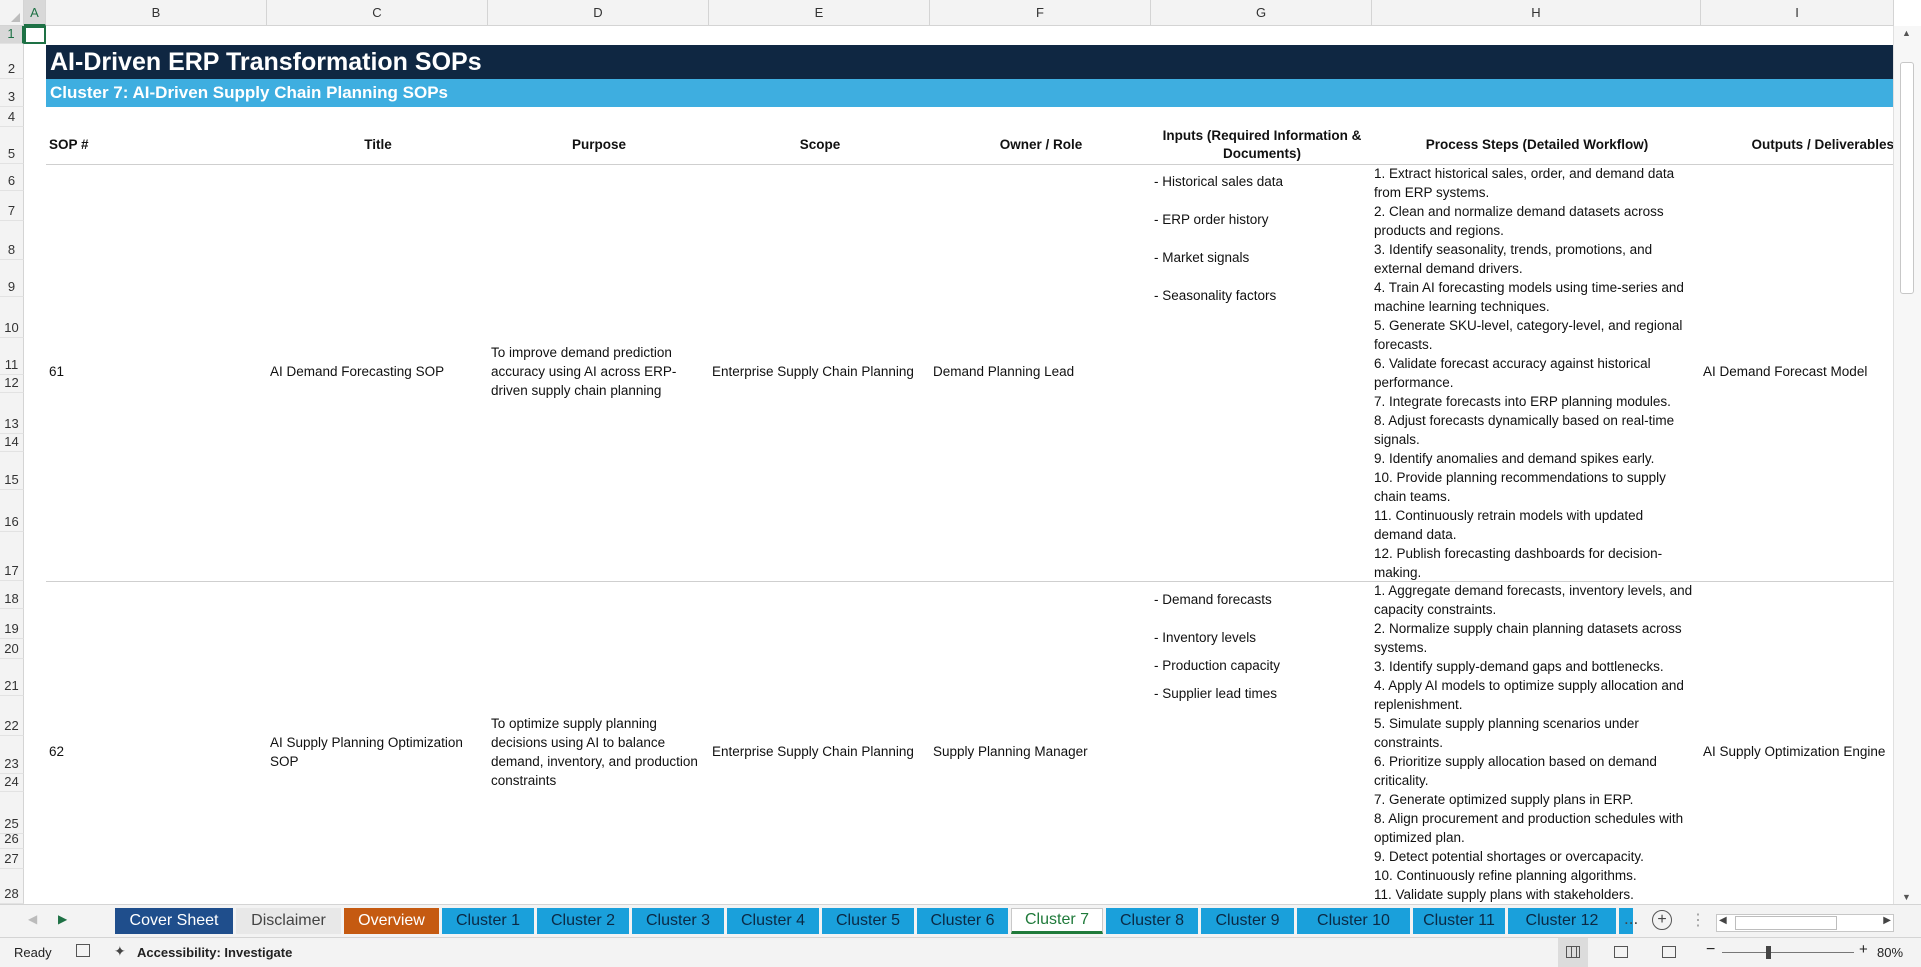 The width and height of the screenshot is (1921, 967). Describe the element at coordinates (1710, 950) in the screenshot. I see `zoom-out-icon: −` at that location.